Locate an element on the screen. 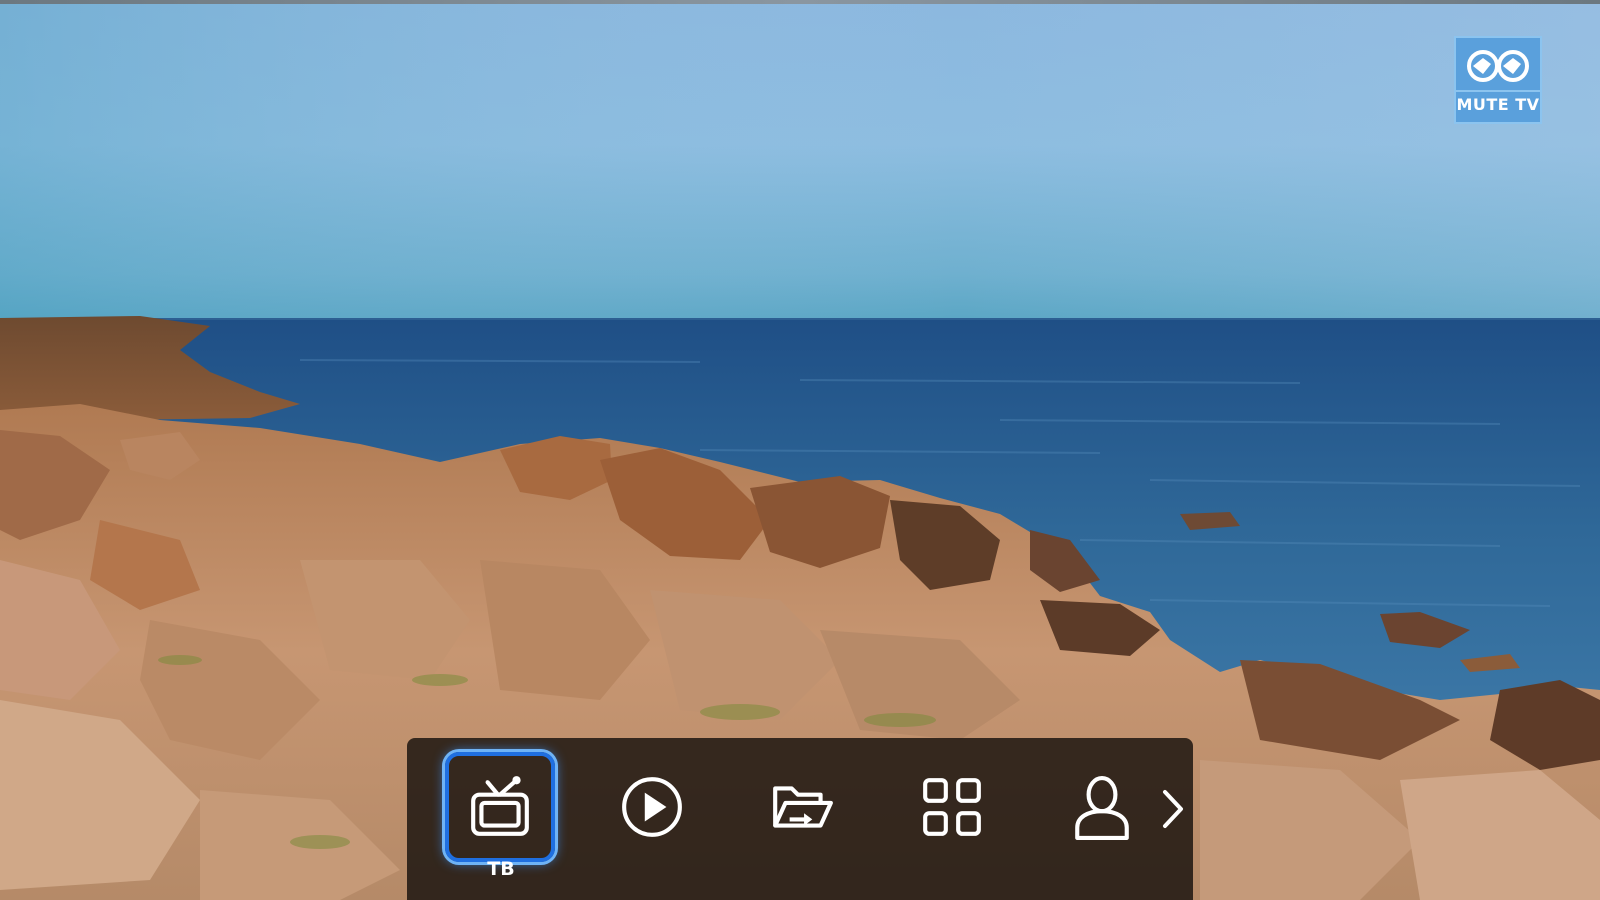 Image resolution: width=1600 pixels, height=900 pixels. menu-next-button is located at coordinates (1172, 809).